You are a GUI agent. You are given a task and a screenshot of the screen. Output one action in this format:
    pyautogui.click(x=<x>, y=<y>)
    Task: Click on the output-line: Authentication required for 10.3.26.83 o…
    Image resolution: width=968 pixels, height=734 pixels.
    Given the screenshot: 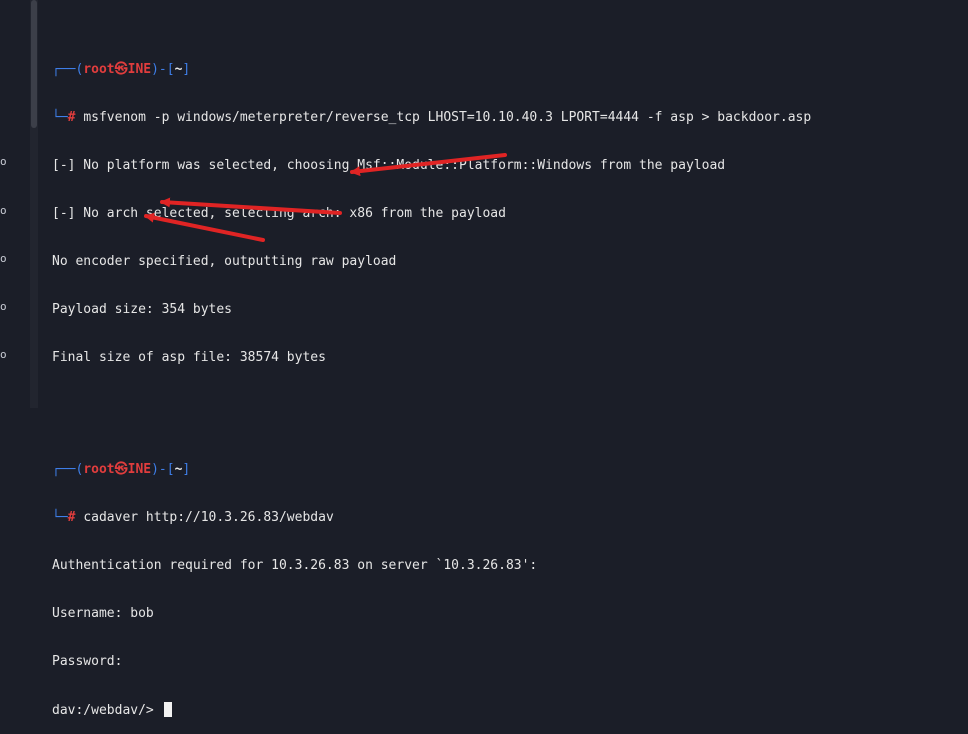 What is the action you would take?
    pyautogui.click(x=295, y=565)
    